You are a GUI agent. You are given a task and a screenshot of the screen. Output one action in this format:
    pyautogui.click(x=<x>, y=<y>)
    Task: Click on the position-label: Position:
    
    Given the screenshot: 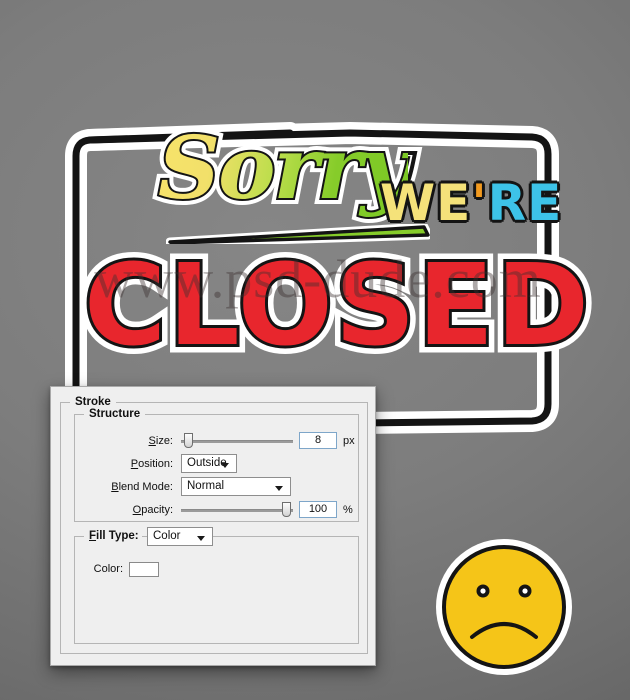 What is the action you would take?
    pyautogui.click(x=124, y=464)
    